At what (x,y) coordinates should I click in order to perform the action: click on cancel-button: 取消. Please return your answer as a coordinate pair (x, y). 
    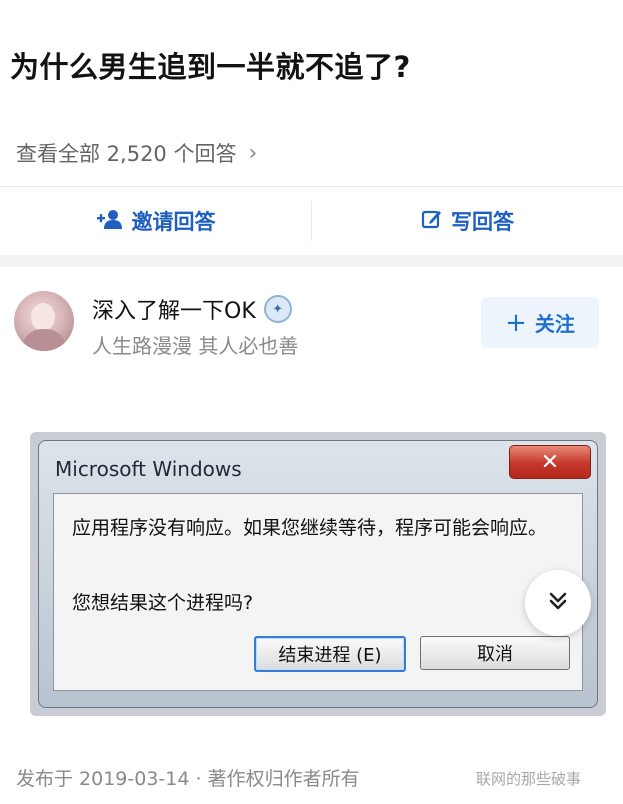
    Looking at the image, I should click on (495, 653).